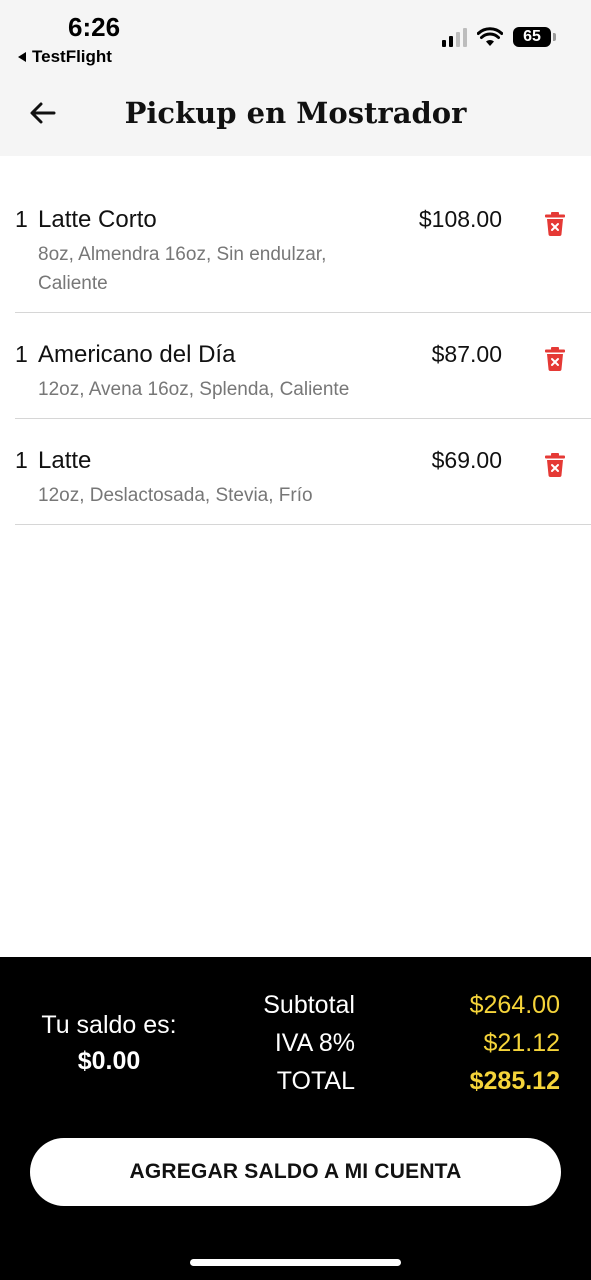  What do you see at coordinates (137, 354) in the screenshot?
I see `item-name: Americano del Día` at bounding box center [137, 354].